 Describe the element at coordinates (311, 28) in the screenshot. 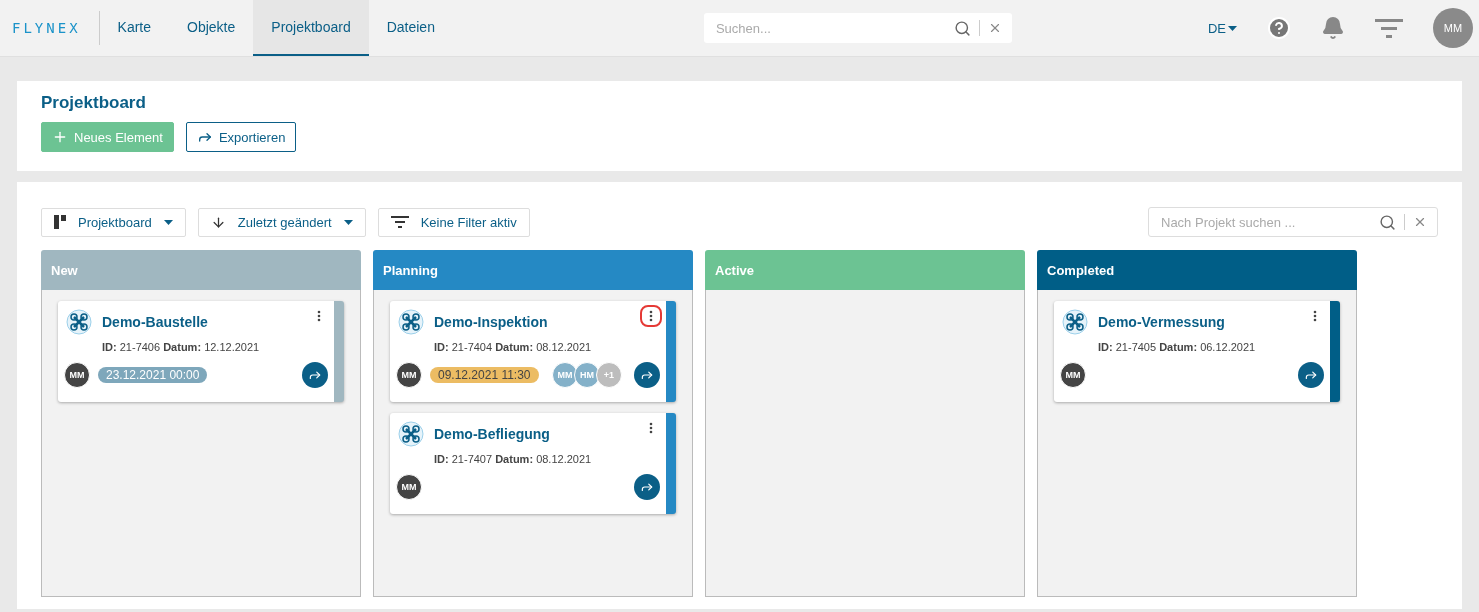

I see `nav-tab: Projektboard` at that location.